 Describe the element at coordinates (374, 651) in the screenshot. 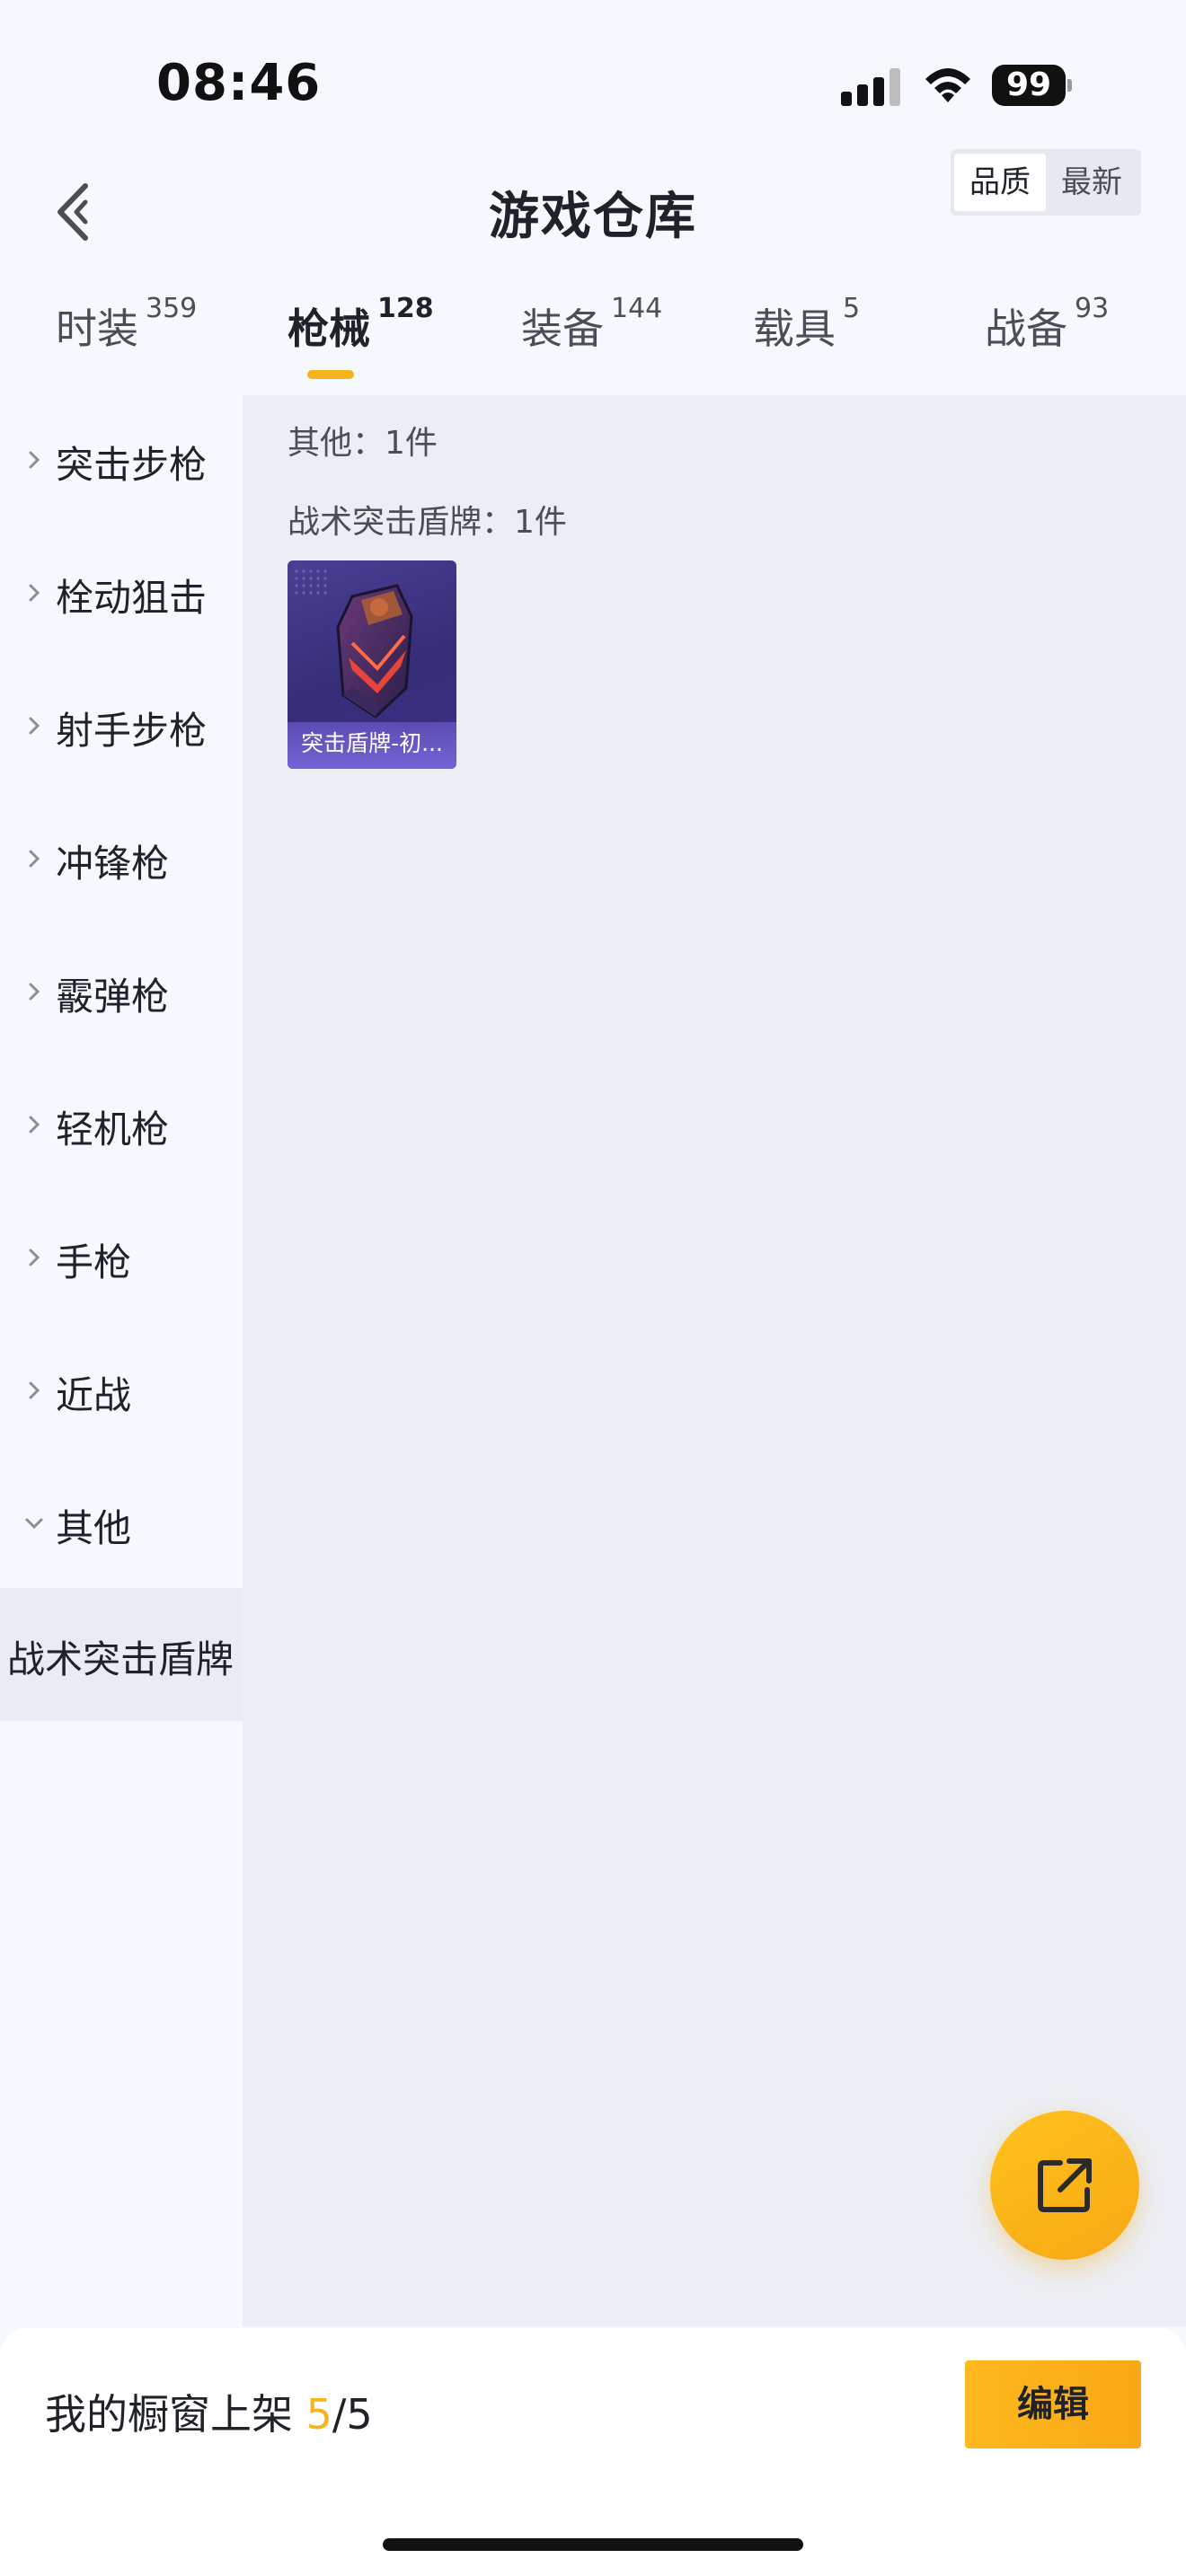

I see `shield-icon` at that location.